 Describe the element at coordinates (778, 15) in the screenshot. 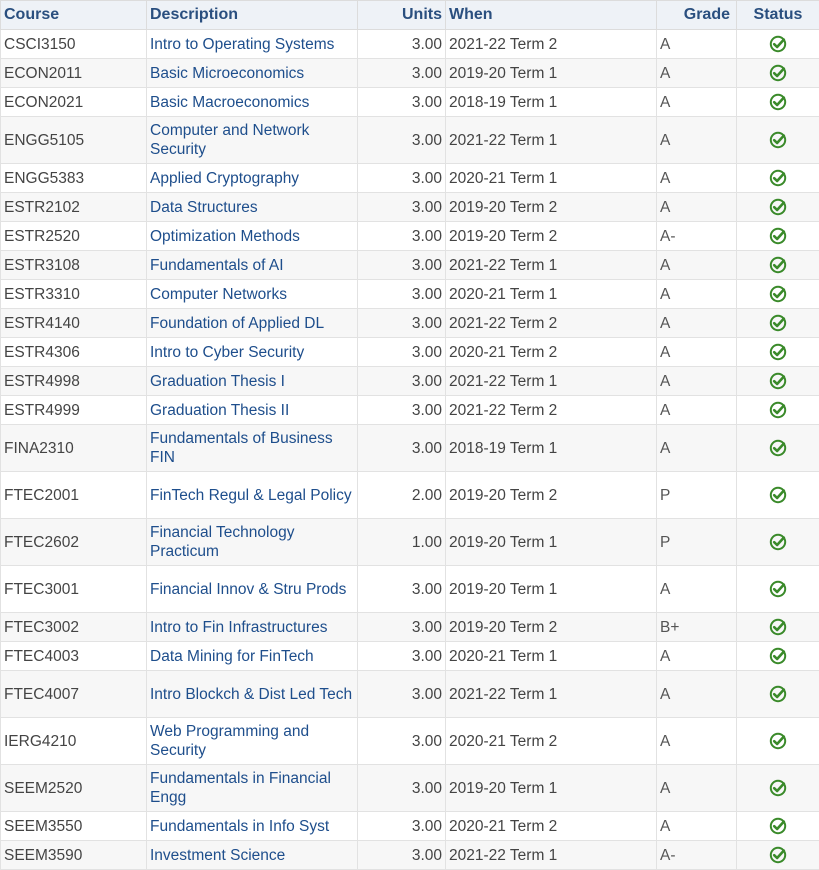

I see `column-header-status: Status` at that location.